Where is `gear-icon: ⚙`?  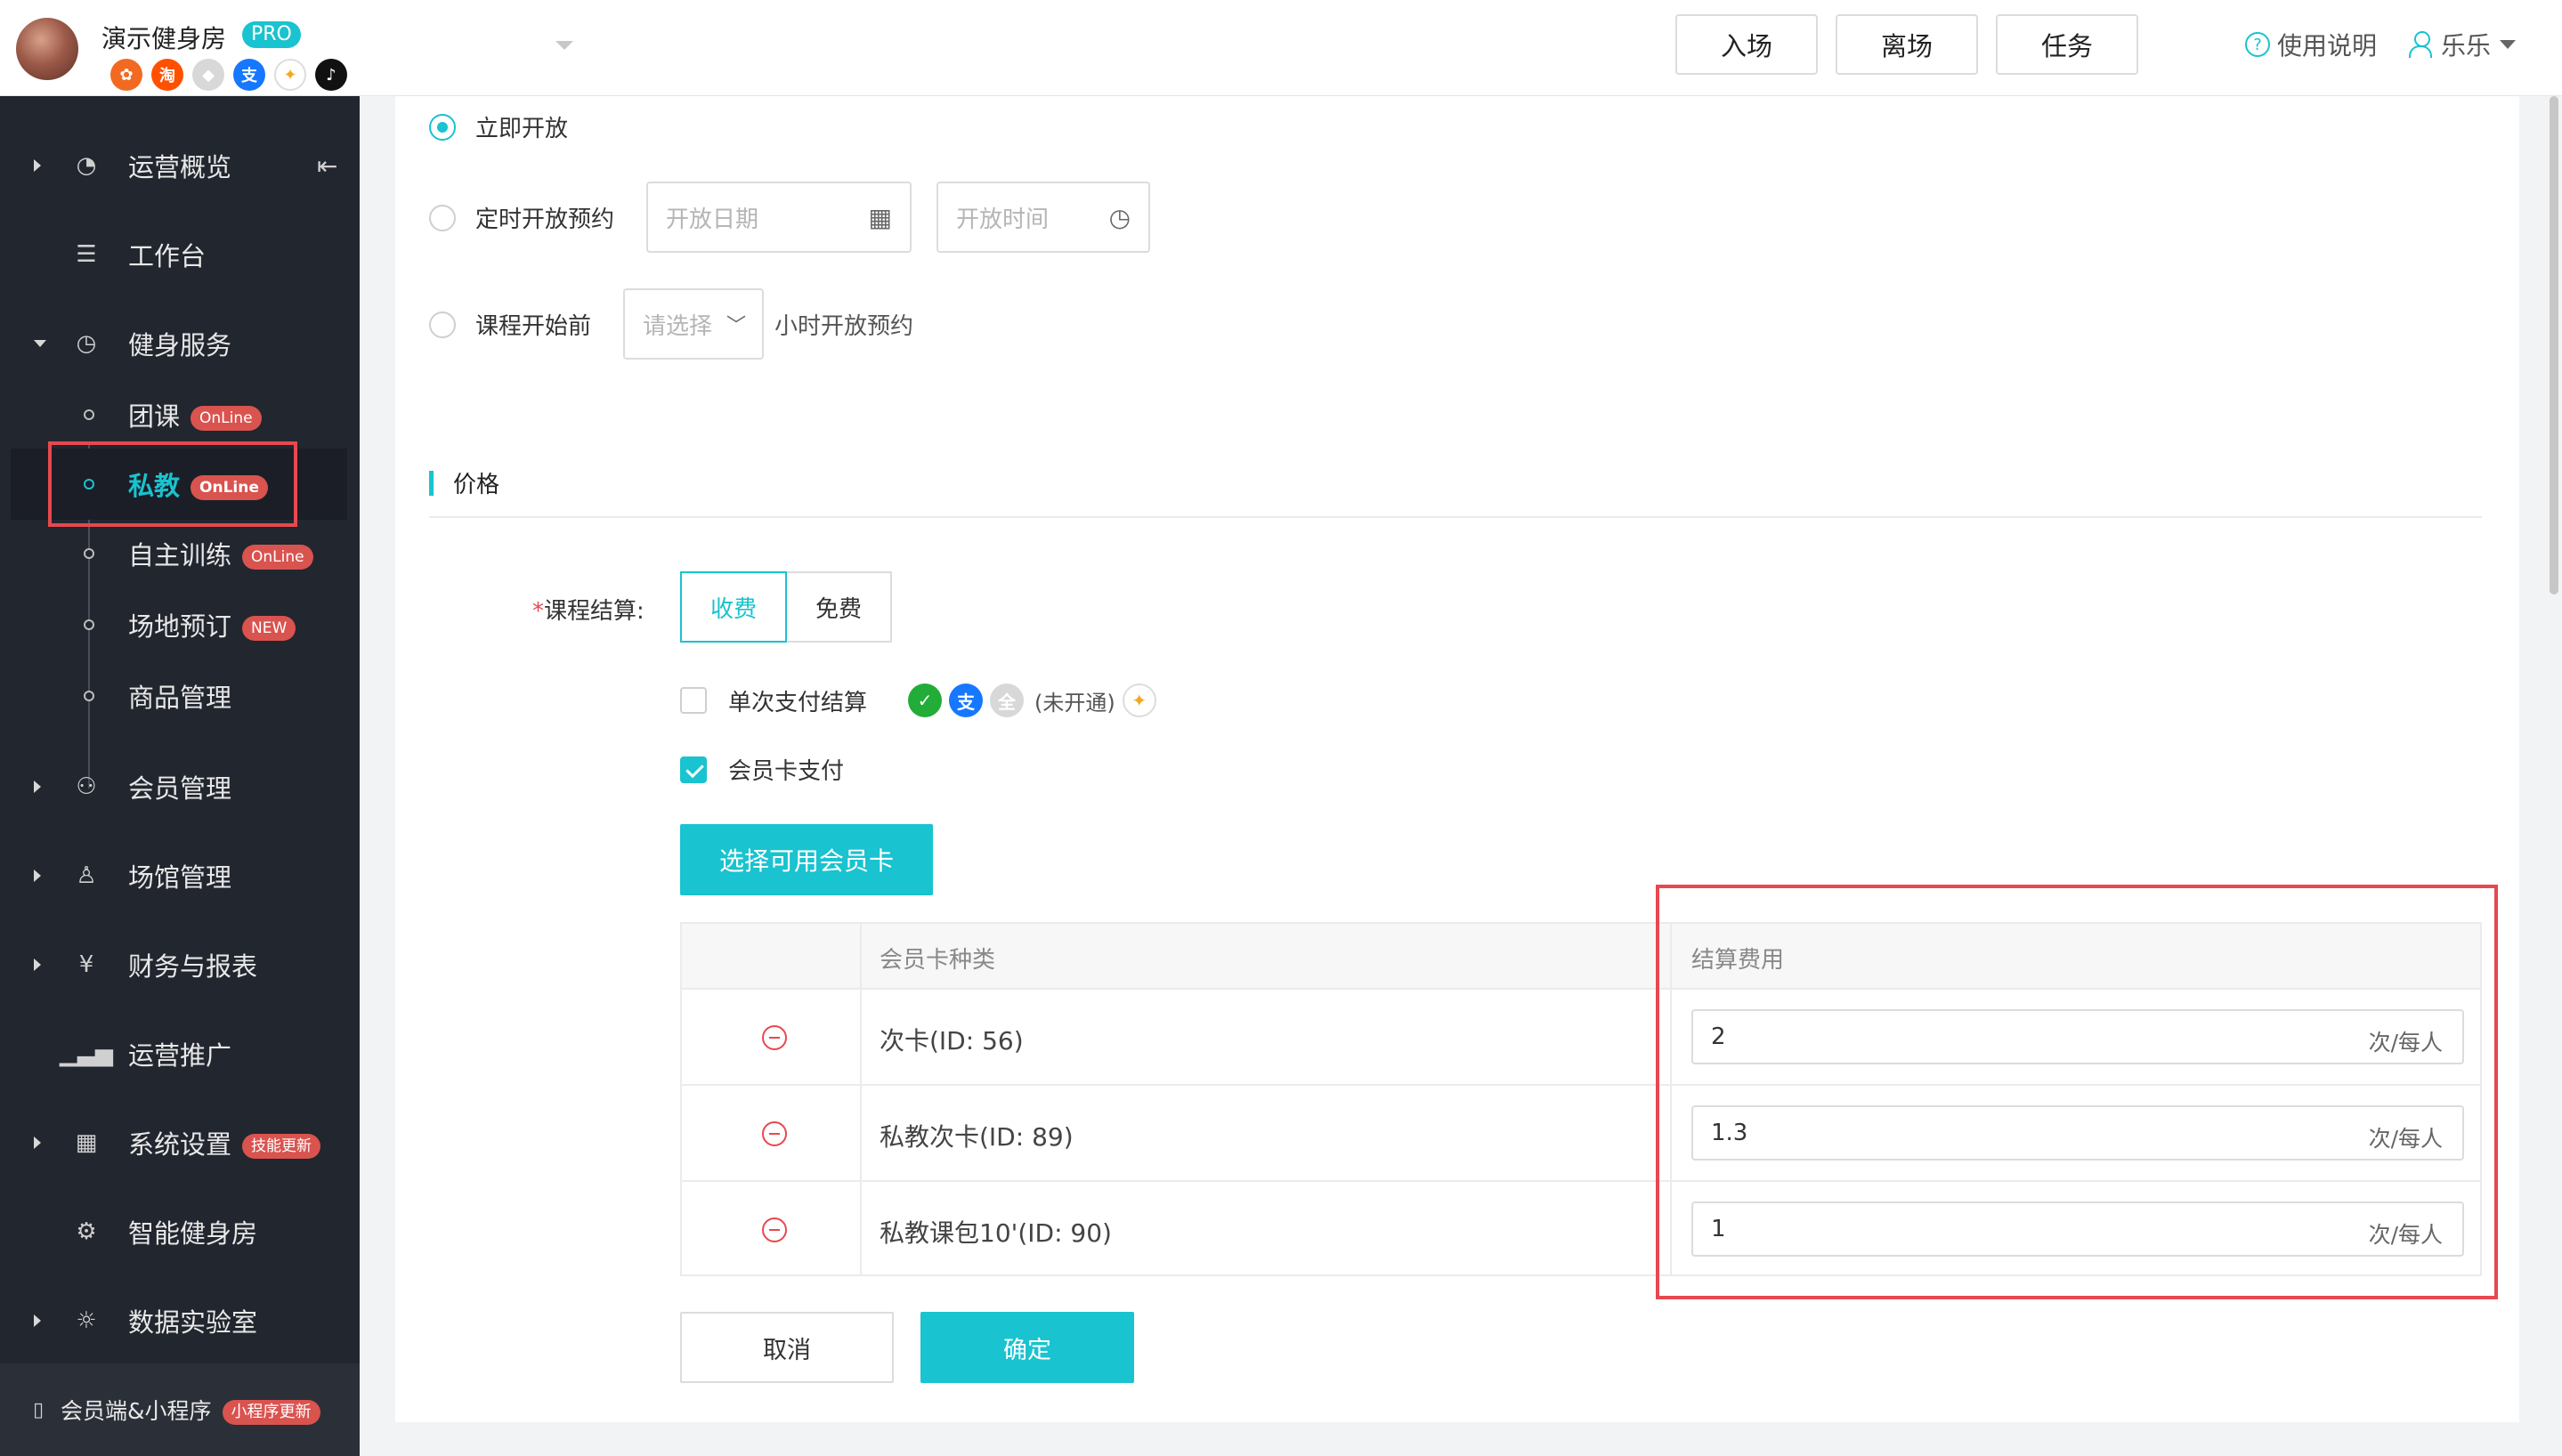
gear-icon: ⚙ is located at coordinates (86, 1231).